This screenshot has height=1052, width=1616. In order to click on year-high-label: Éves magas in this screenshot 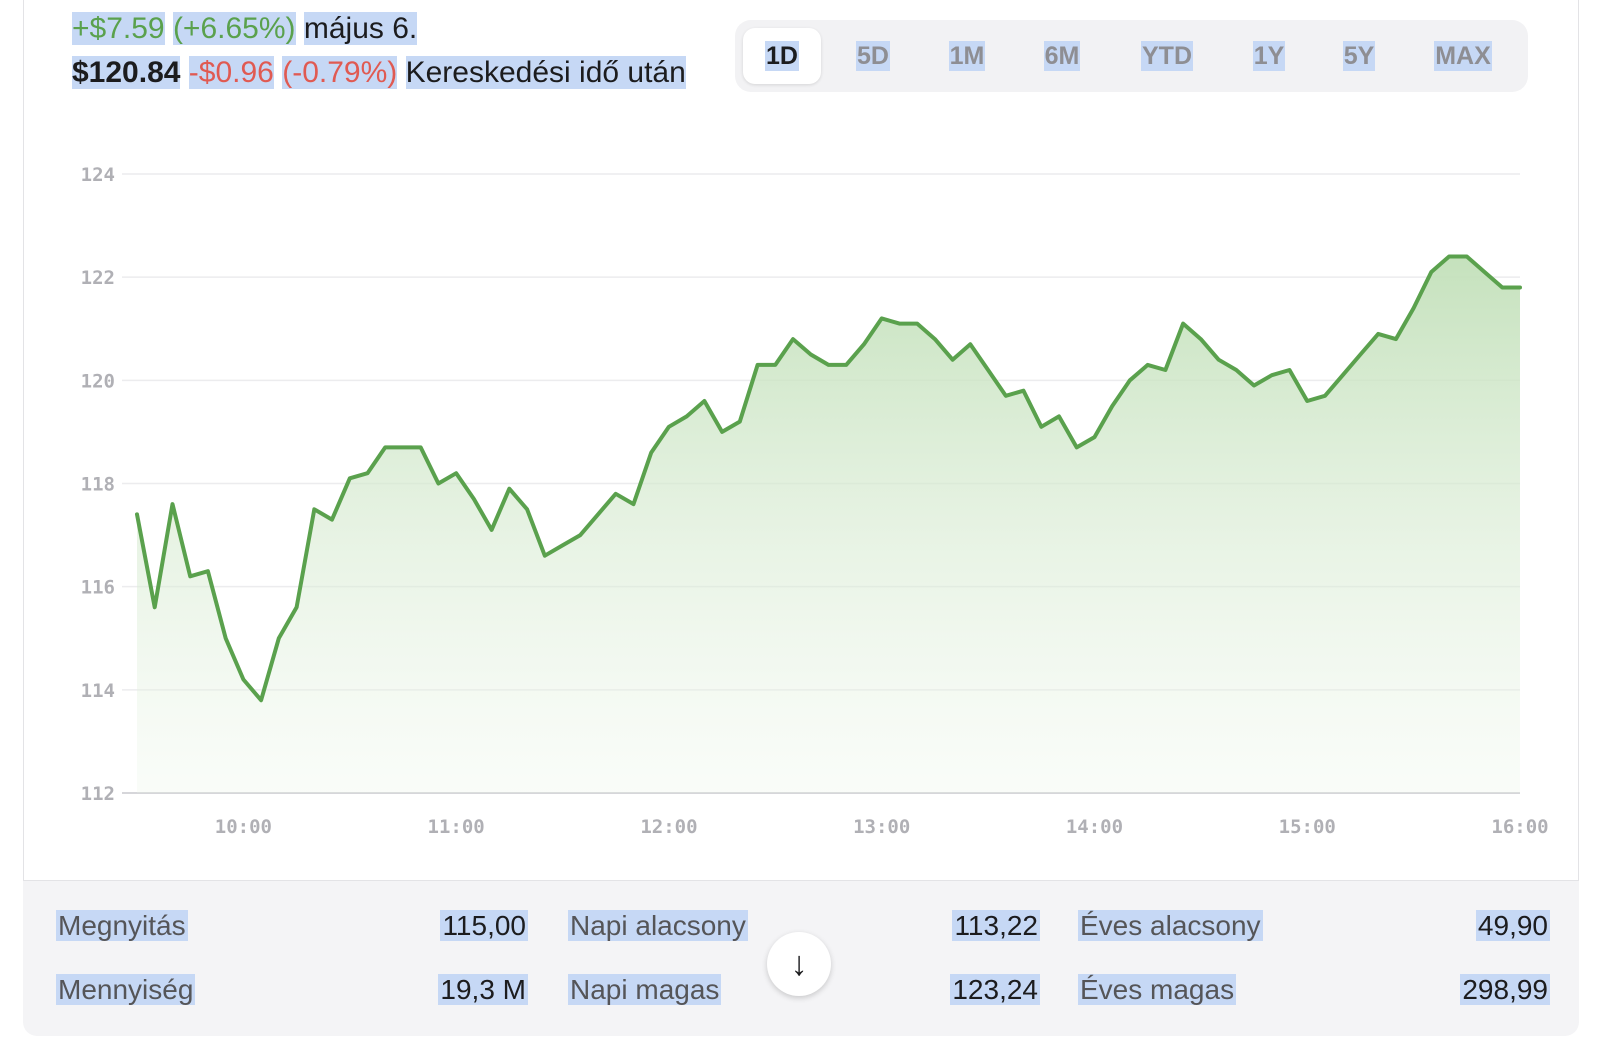, I will do `click(1157, 989)`.